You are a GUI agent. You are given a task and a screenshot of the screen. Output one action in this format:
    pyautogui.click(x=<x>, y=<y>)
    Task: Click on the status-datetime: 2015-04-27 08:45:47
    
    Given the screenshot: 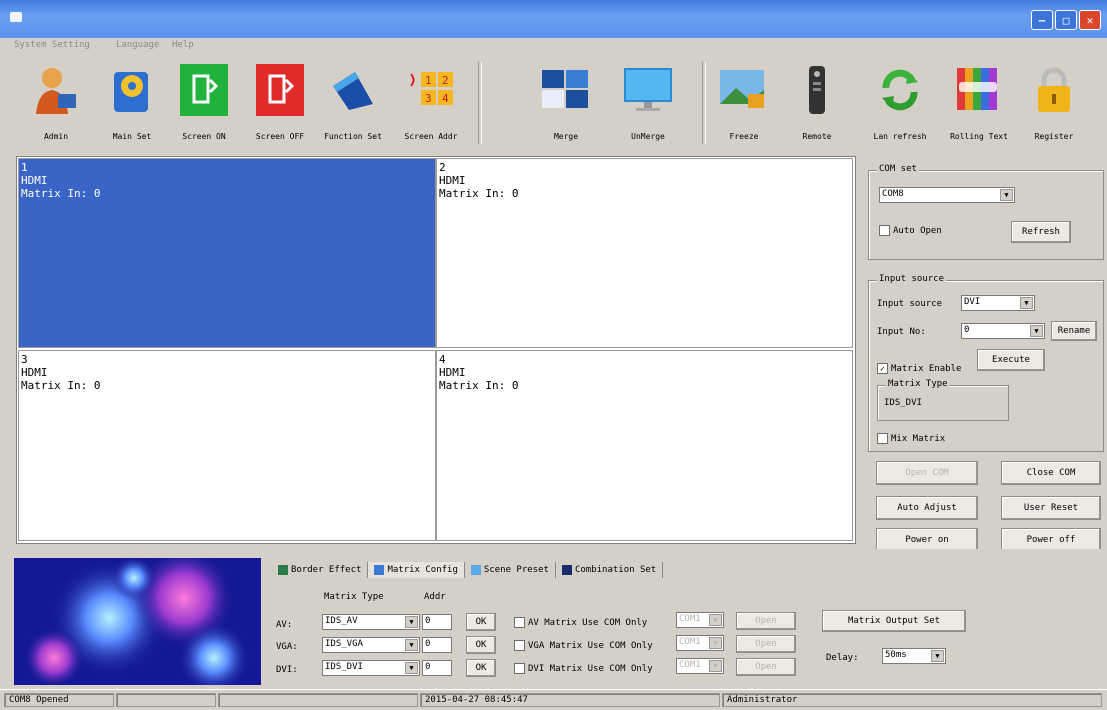 What is the action you would take?
    pyautogui.click(x=570, y=700)
    